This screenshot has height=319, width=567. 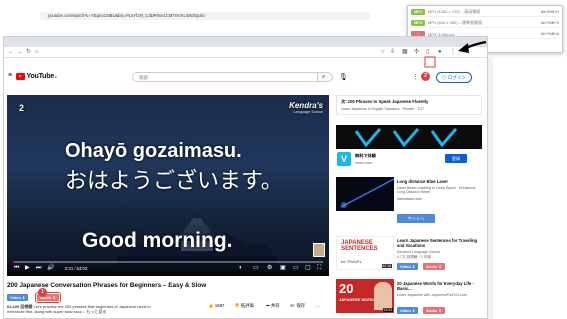 I want to click on popup-shortcut: Alt+Shift+A, so click(x=550, y=34).